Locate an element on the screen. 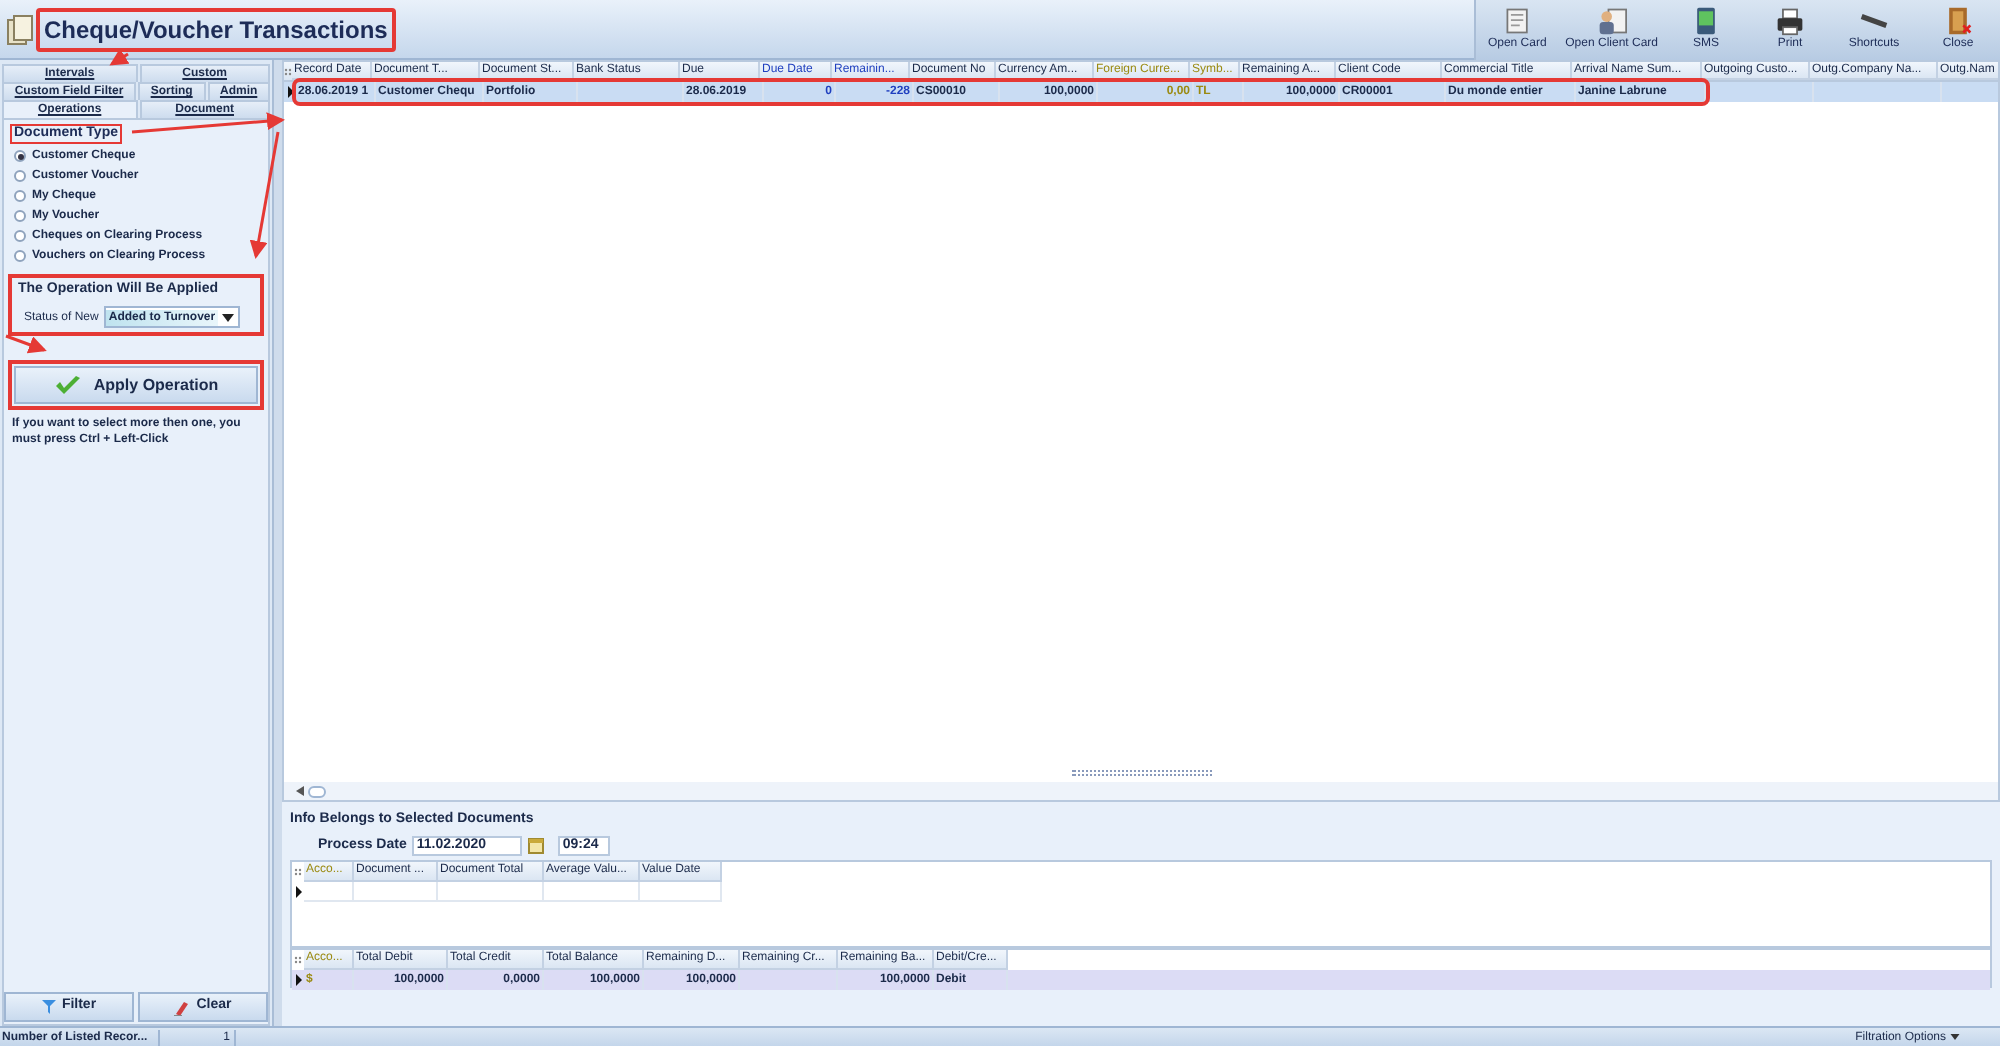 Image resolution: width=2000 pixels, height=1046 pixels. checkmark-icon is located at coordinates (67, 385).